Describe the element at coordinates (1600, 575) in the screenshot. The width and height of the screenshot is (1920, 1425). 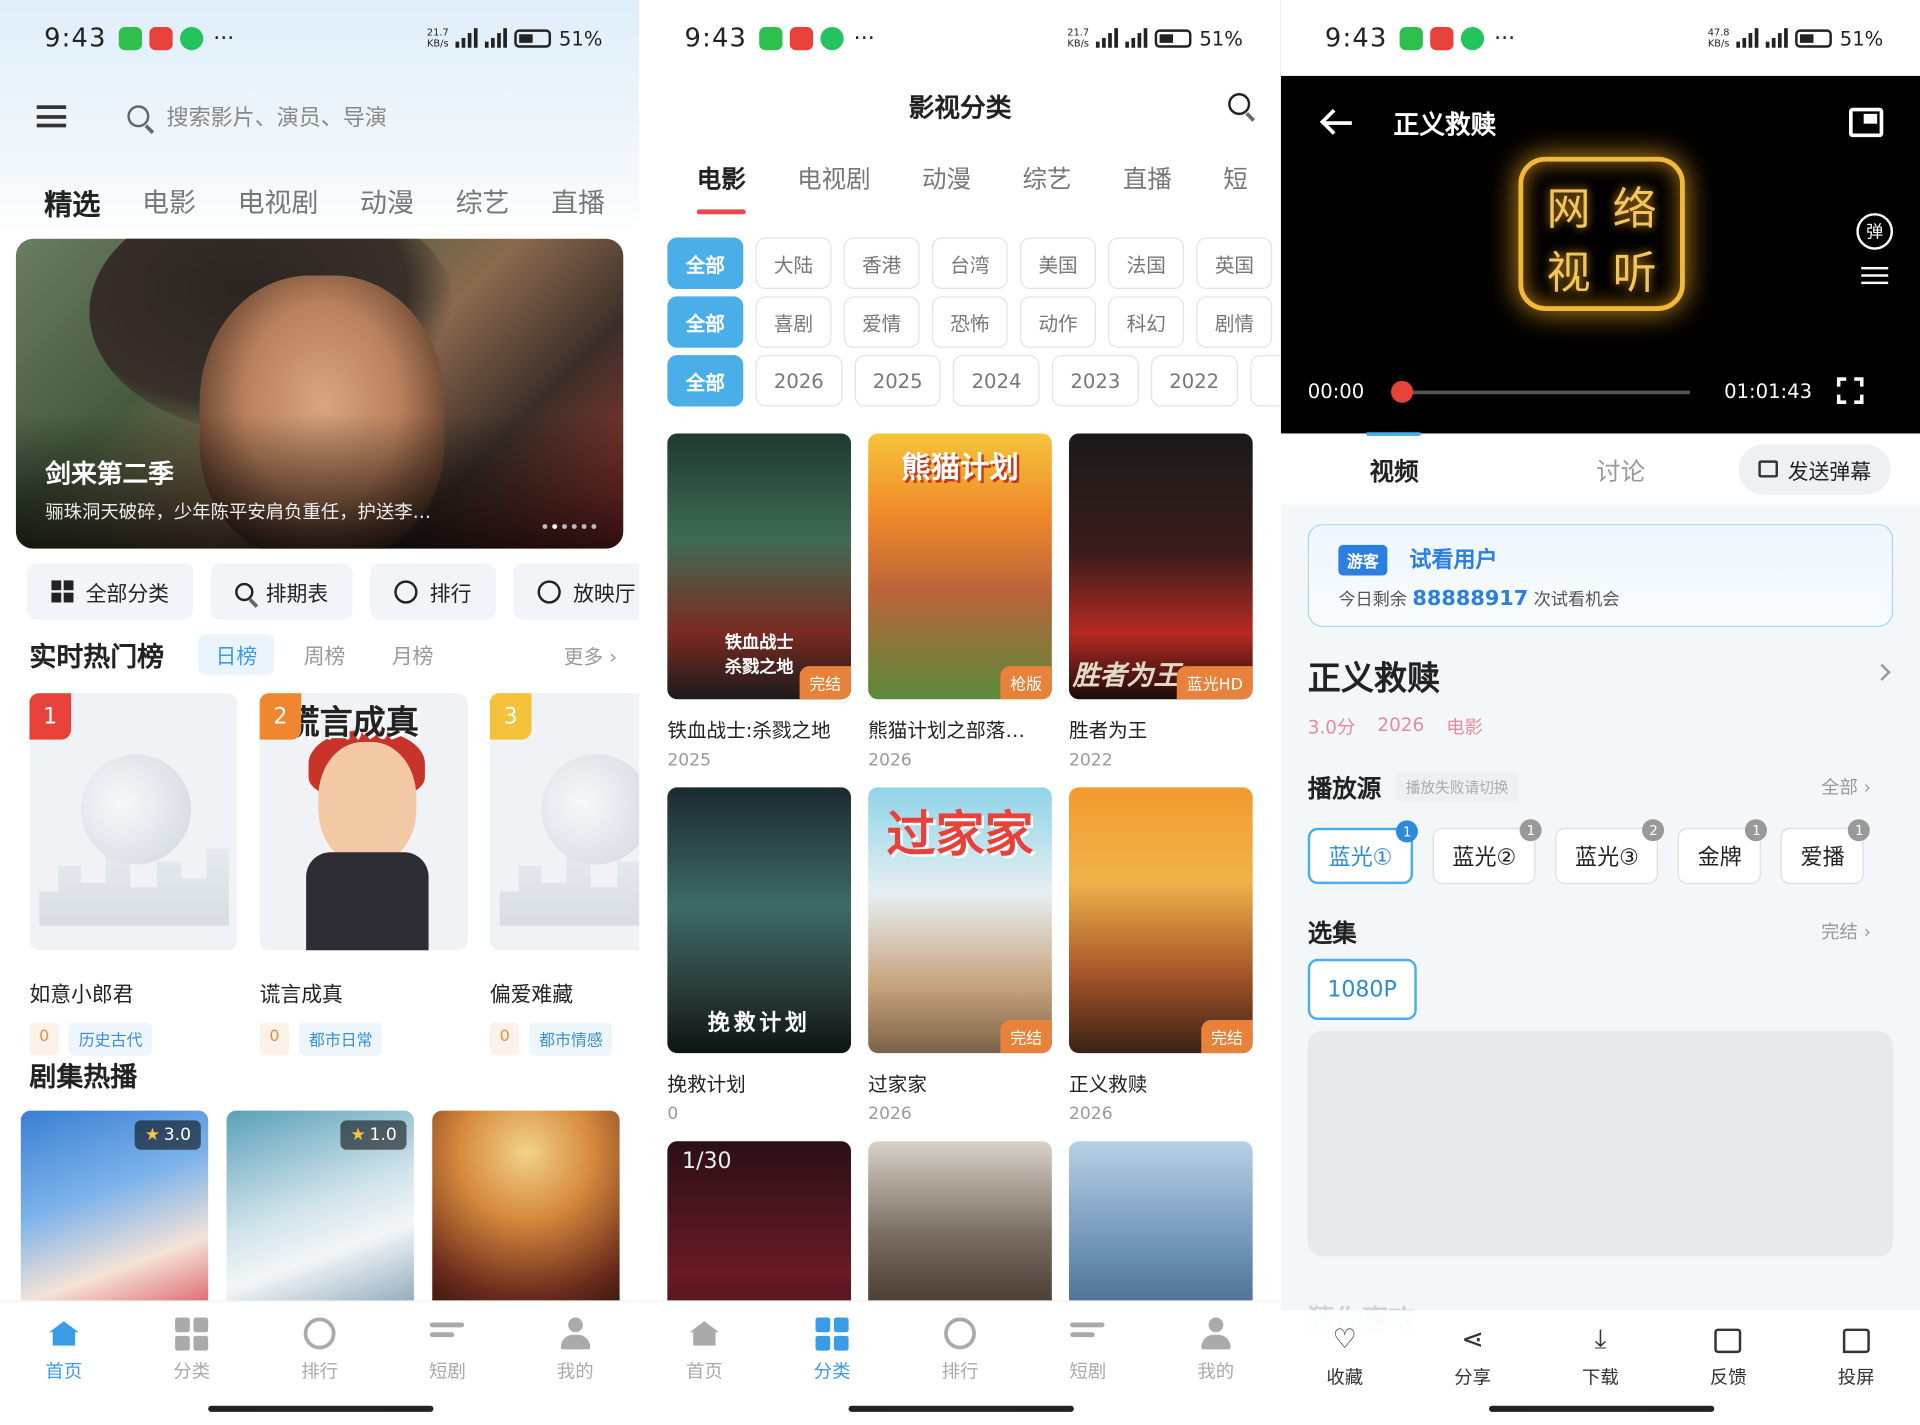
I see `guest-card: 游客 试看用户 今日剩余 88888917 次试看机会` at that location.